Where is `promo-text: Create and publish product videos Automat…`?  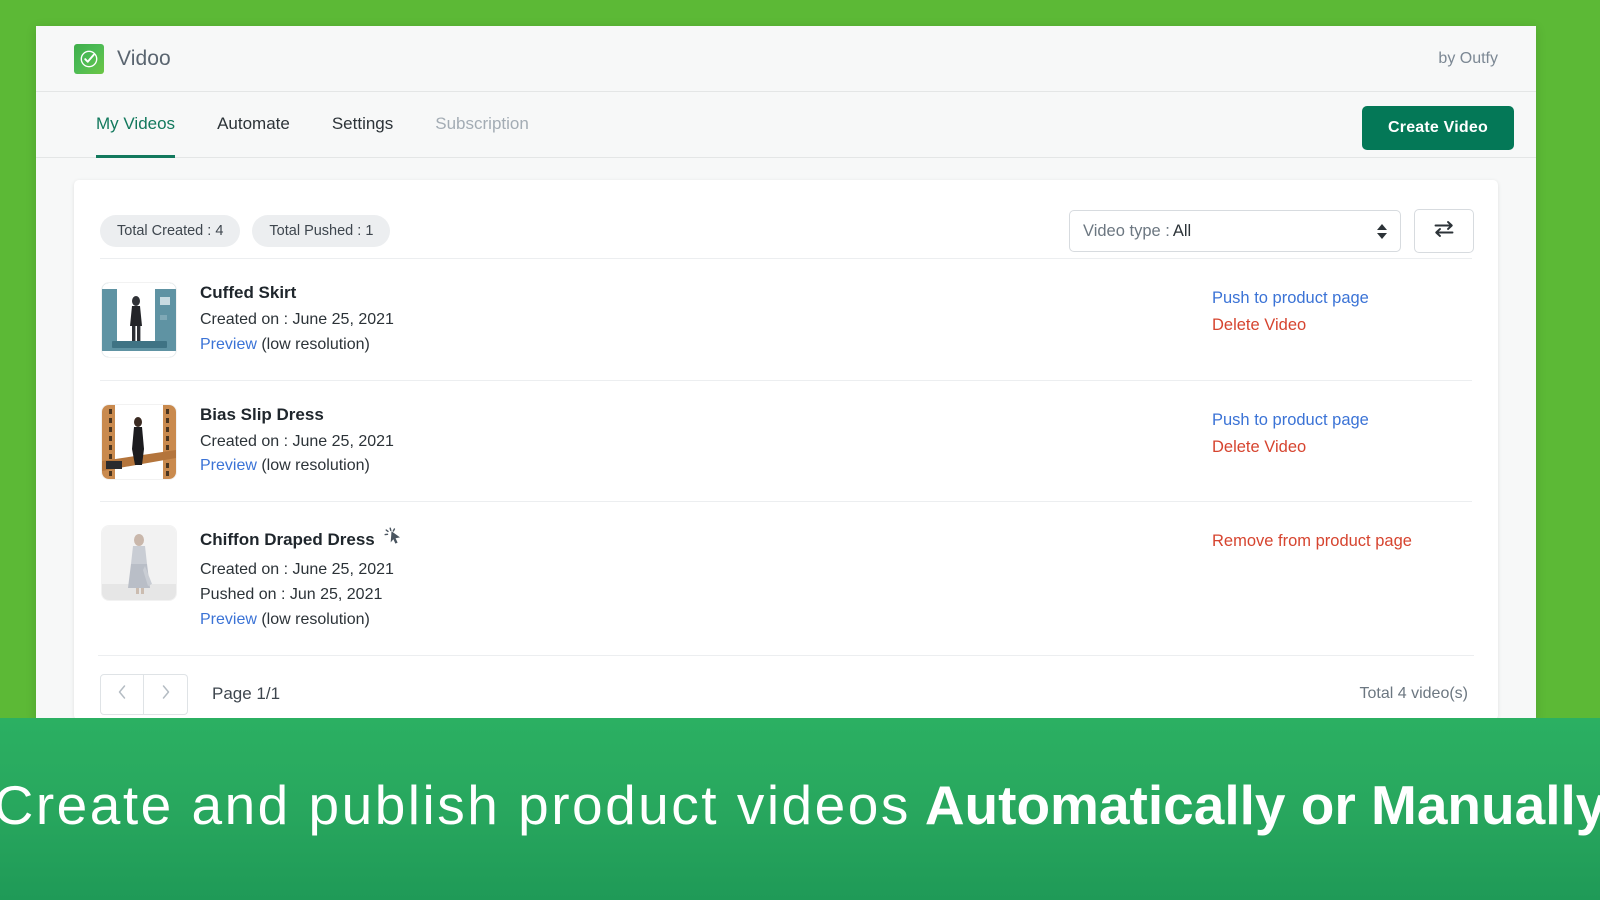 promo-text: Create and publish product videos Automat… is located at coordinates (800, 809).